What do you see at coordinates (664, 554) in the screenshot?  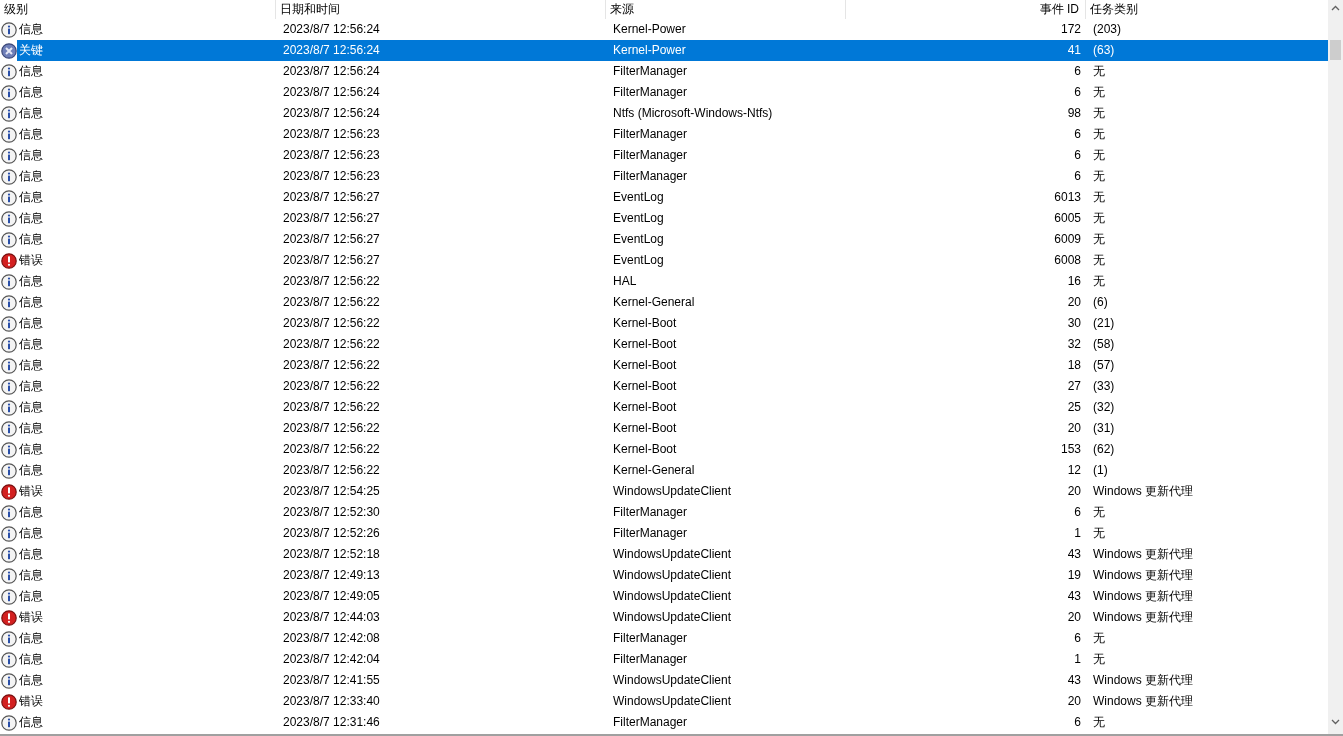 I see `event-row: 信息 2023/8/7 12:52:18 WindowsUpdateClient 43 Windows 更新代理` at bounding box center [664, 554].